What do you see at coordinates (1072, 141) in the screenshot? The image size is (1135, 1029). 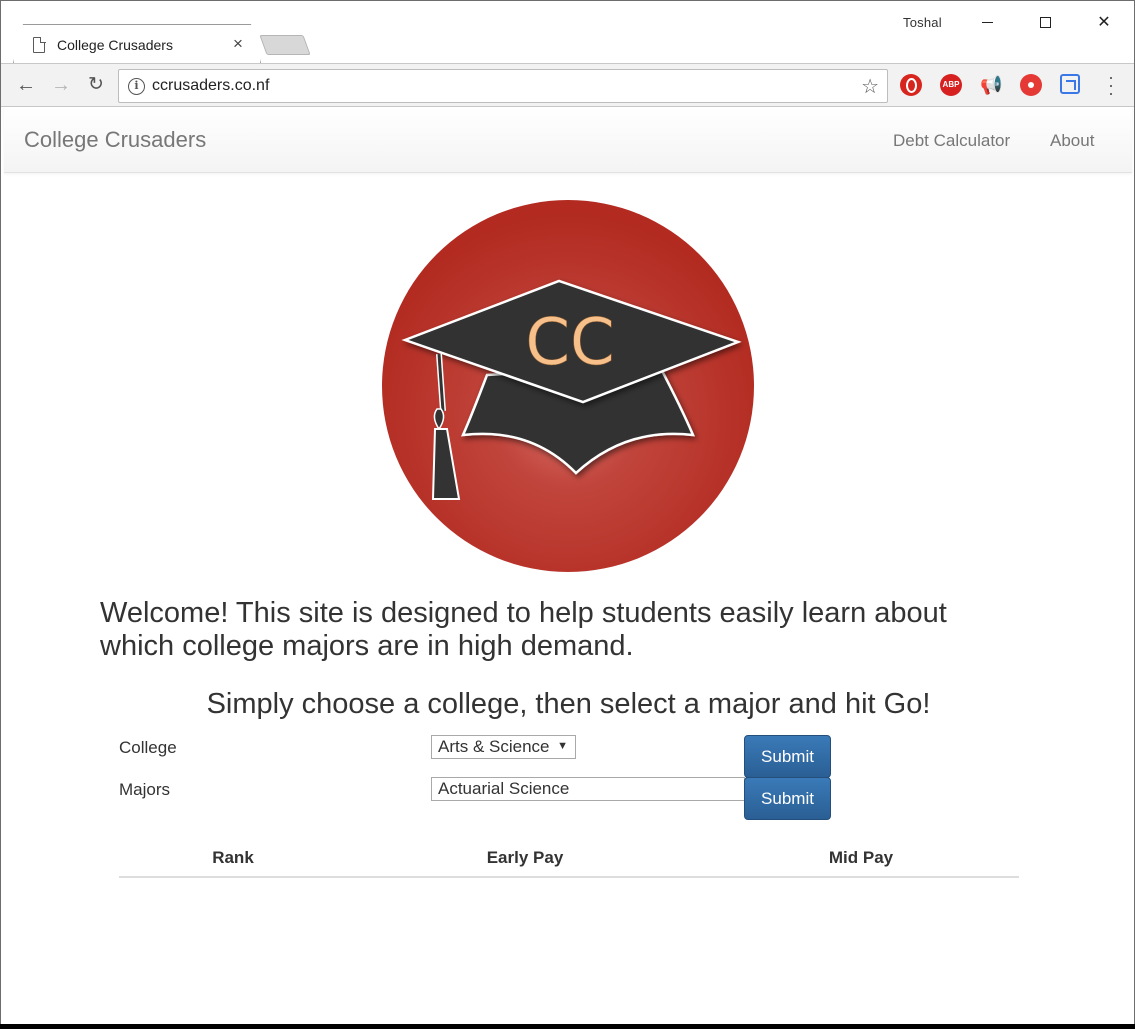 I see `nav-link-about: About` at bounding box center [1072, 141].